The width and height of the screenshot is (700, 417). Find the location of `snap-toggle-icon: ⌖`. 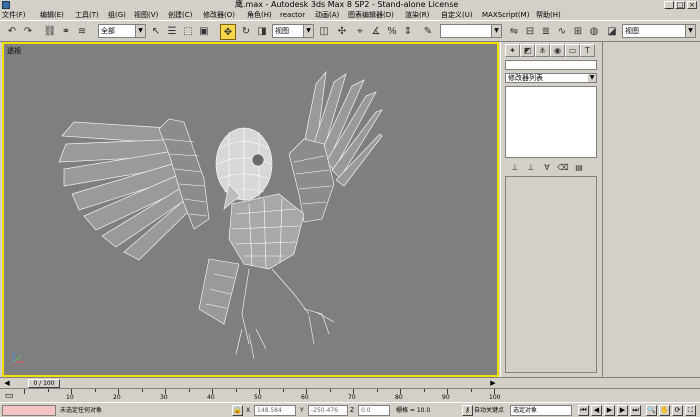

snap-toggle-icon: ⌖ is located at coordinates (360, 32).